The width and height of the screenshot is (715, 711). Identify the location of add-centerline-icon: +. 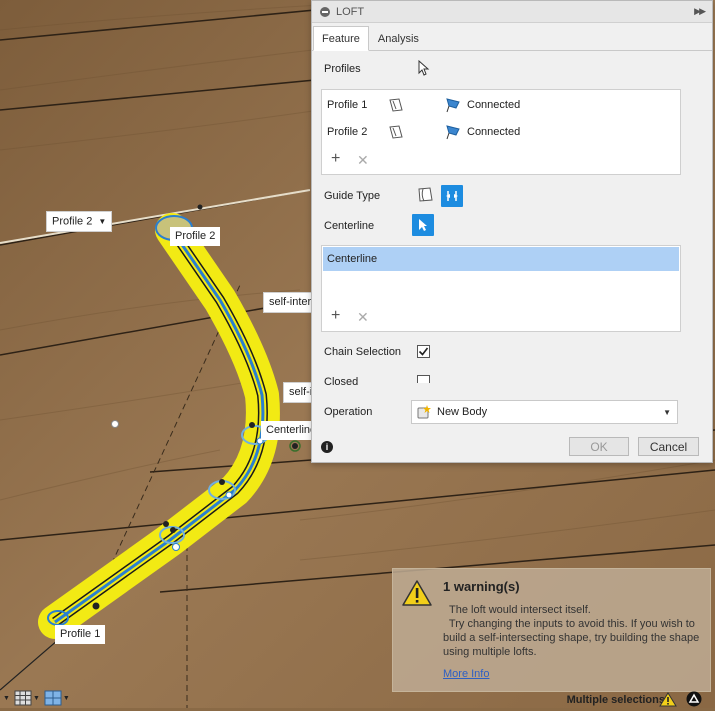
(335, 316).